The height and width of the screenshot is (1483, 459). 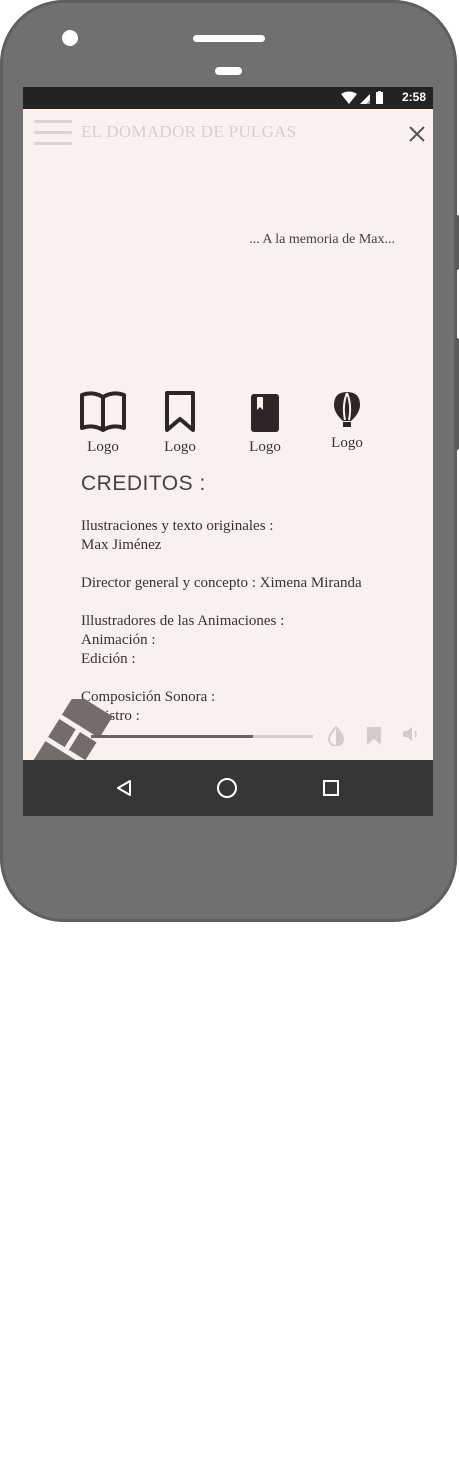 What do you see at coordinates (331, 790) in the screenshot?
I see `recents-icon` at bounding box center [331, 790].